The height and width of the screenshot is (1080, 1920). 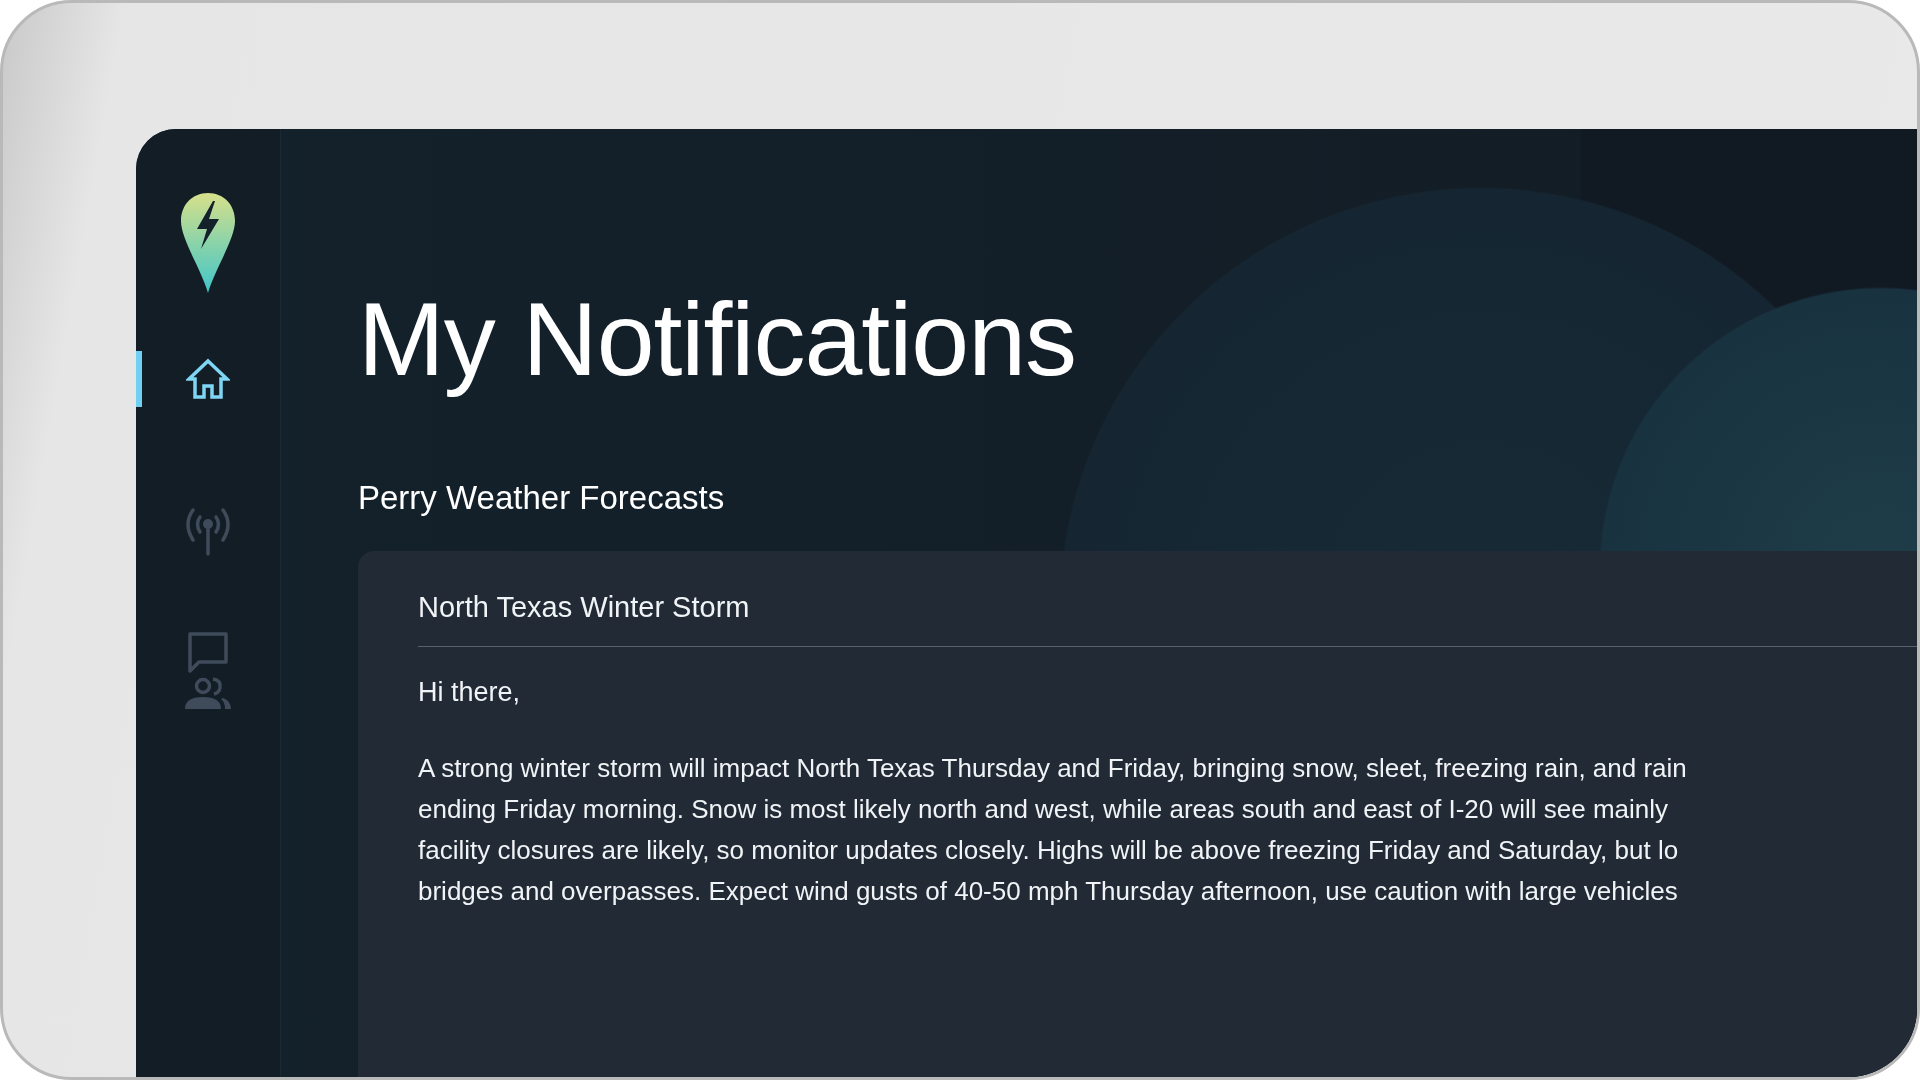 What do you see at coordinates (717, 339) in the screenshot?
I see `page-title: My Notifications` at bounding box center [717, 339].